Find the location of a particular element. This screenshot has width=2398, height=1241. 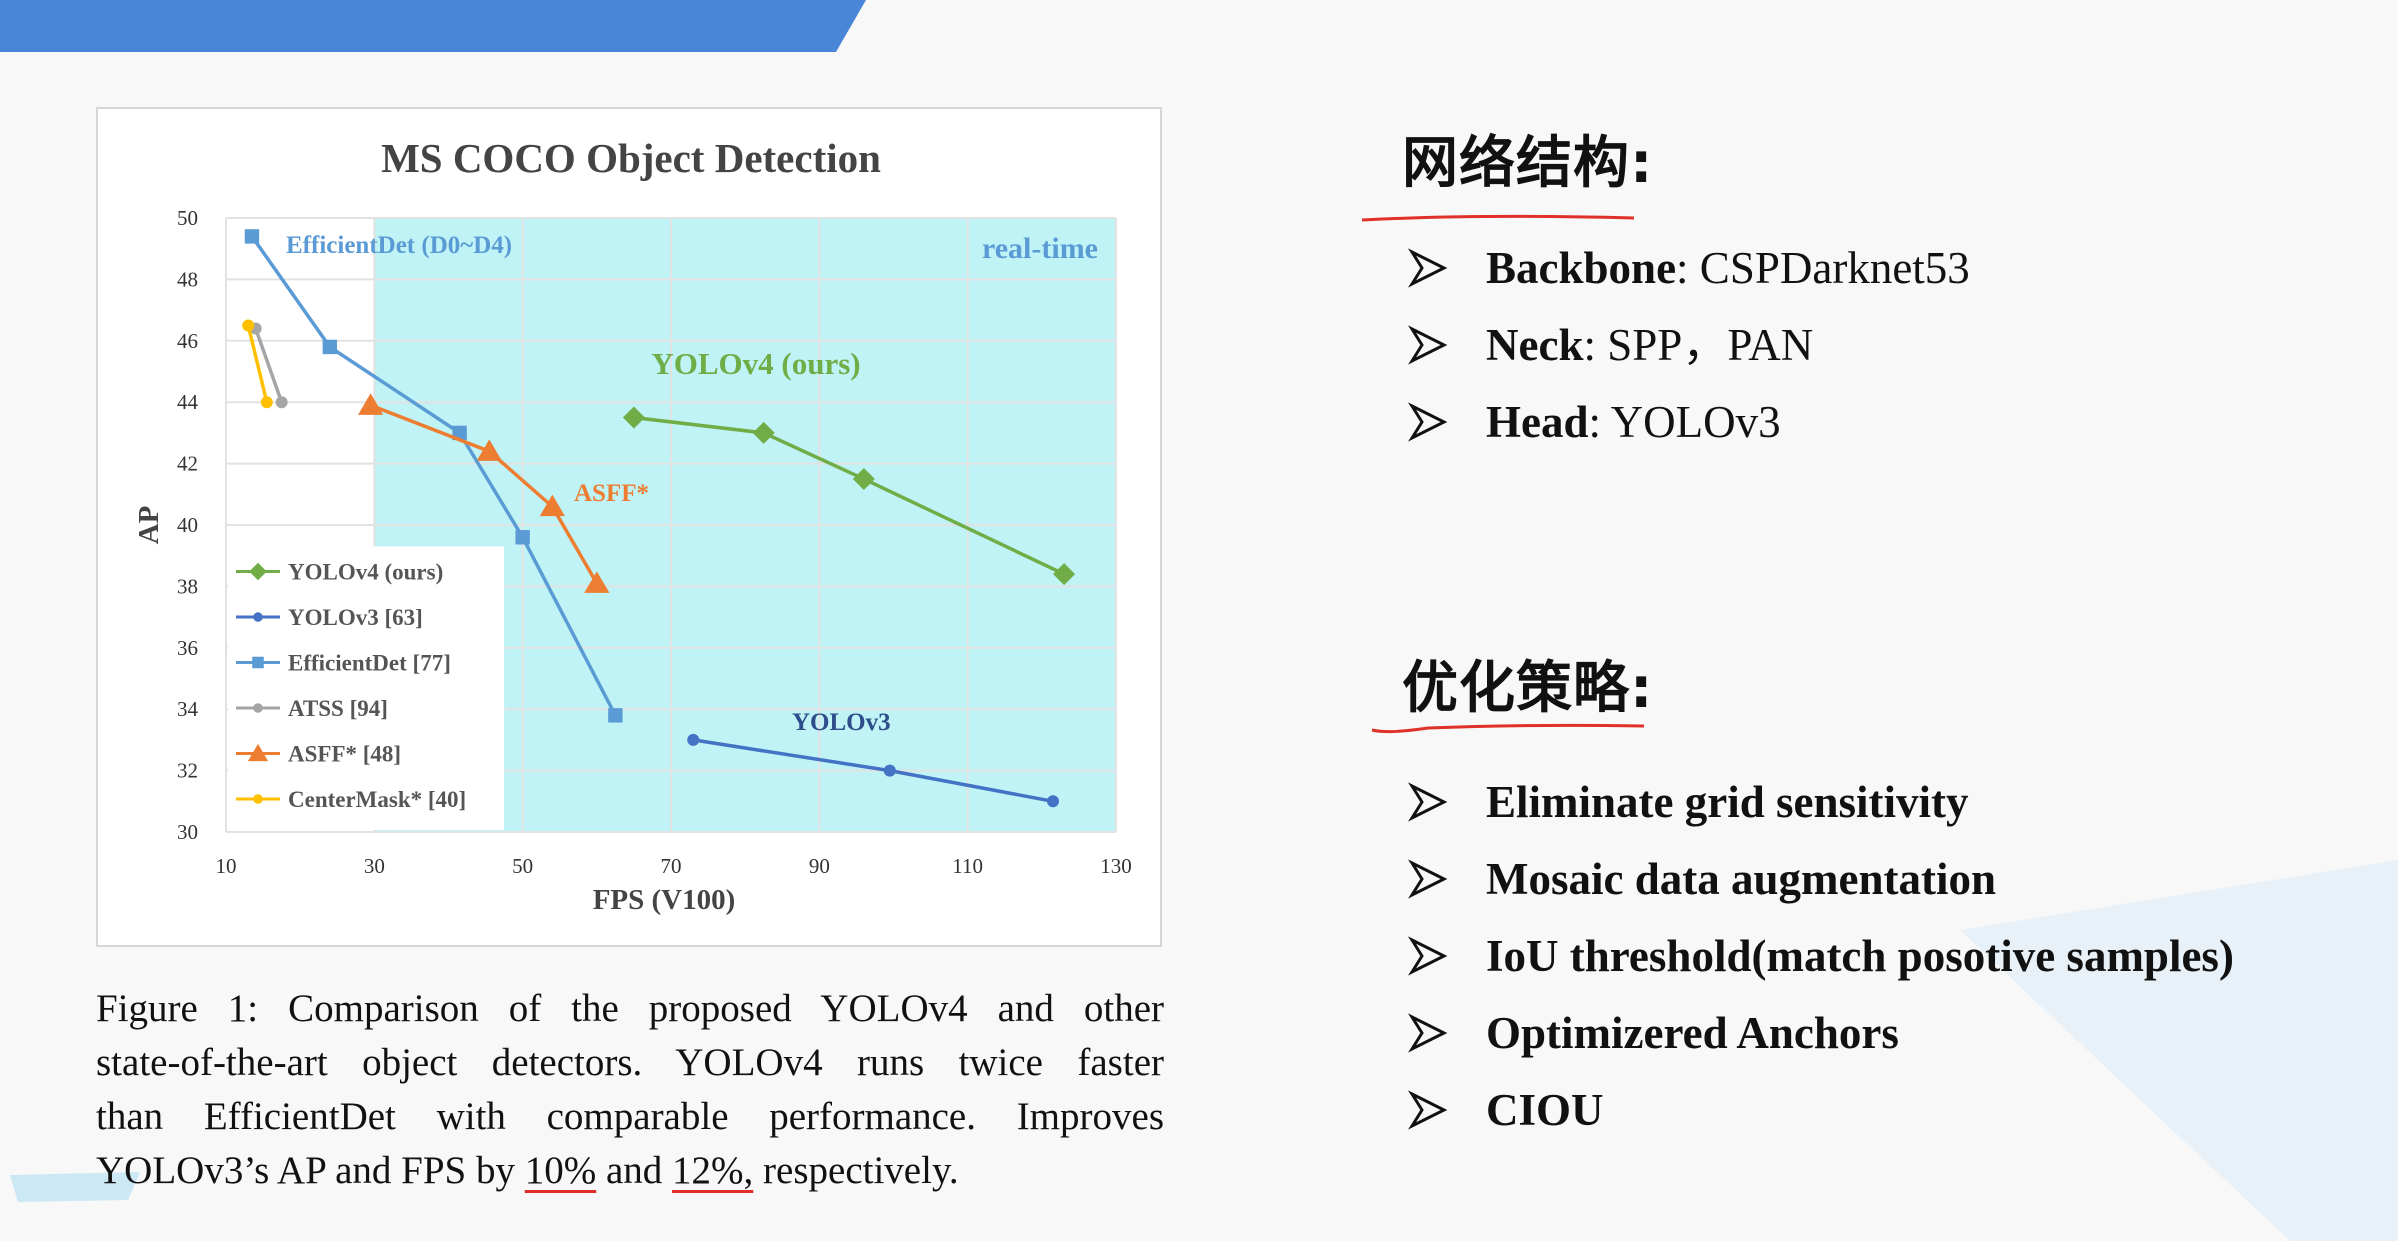

y-axis-label: AP is located at coordinates (149, 525).